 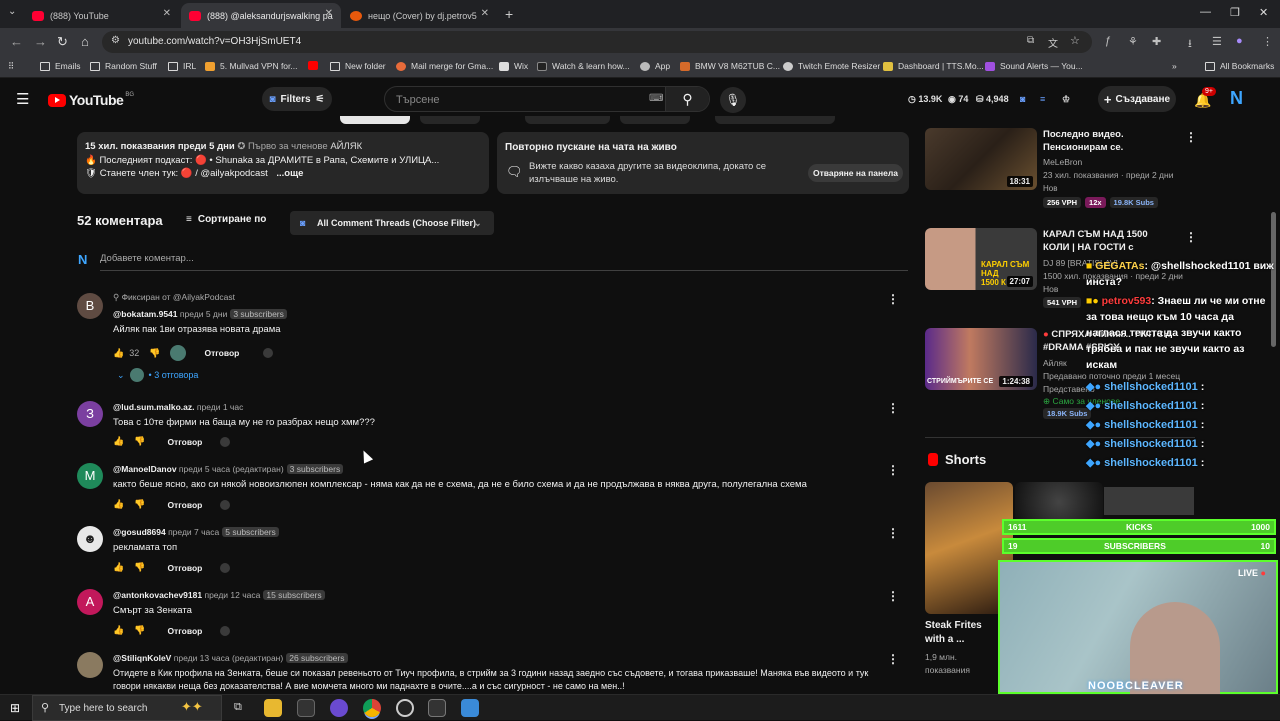 I want to click on comment-time: преди 7 часа, so click(x=193, y=532).